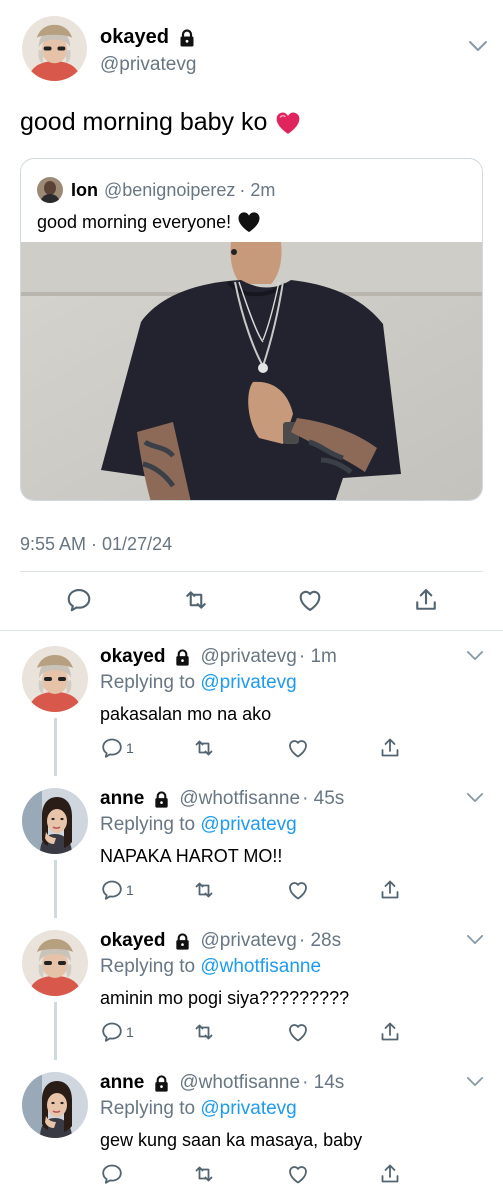 The image size is (503, 1200). I want to click on quoted-tweet-text: good morning everyone!, so click(149, 222).